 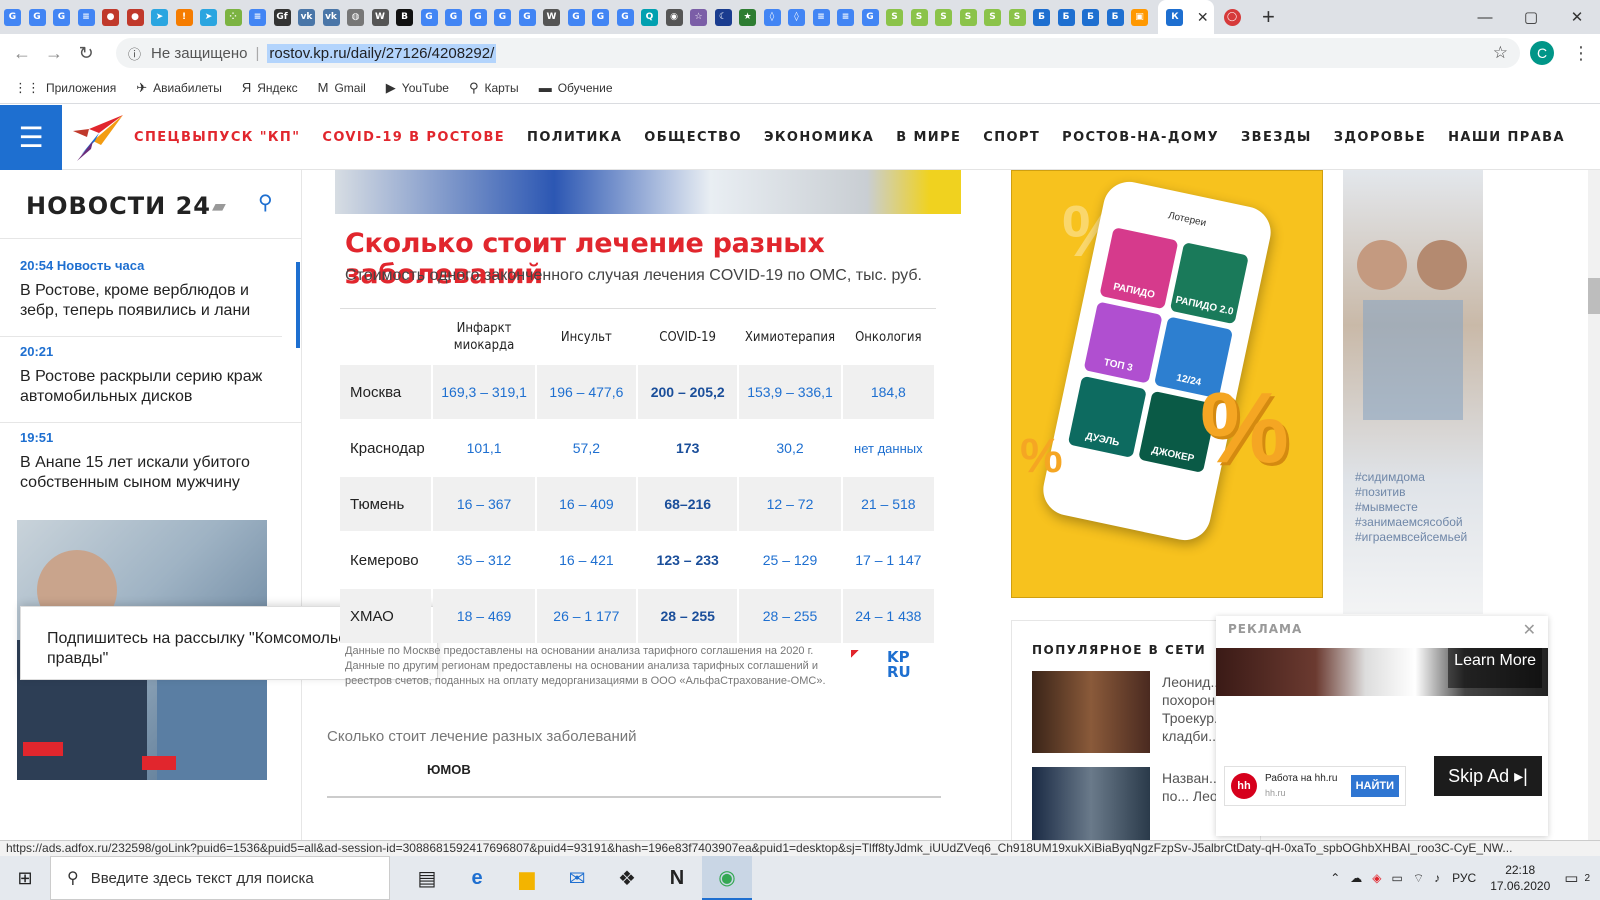 What do you see at coordinates (1542, 53) in the screenshot?
I see `profile-avatar: С` at bounding box center [1542, 53].